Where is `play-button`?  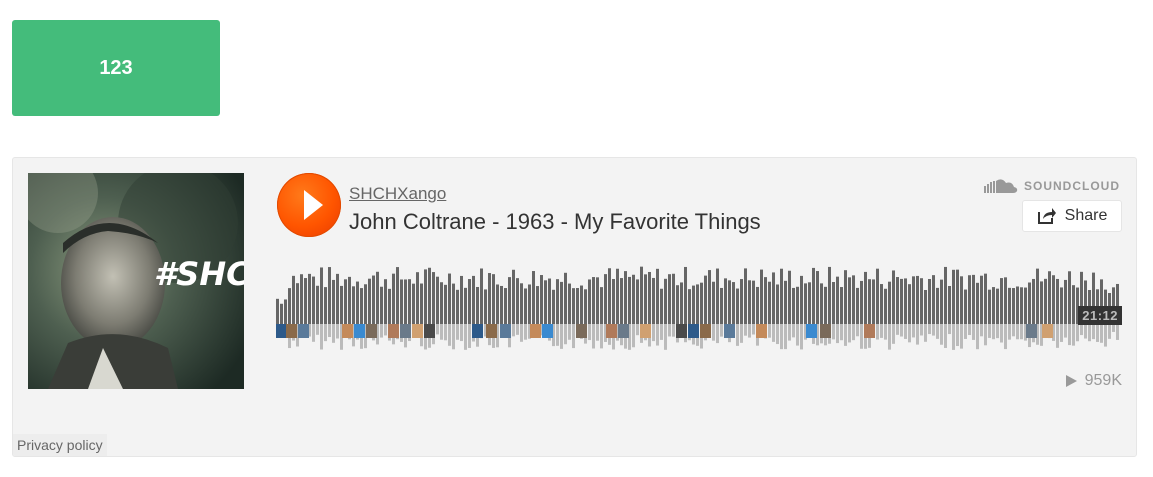 play-button is located at coordinates (309, 205).